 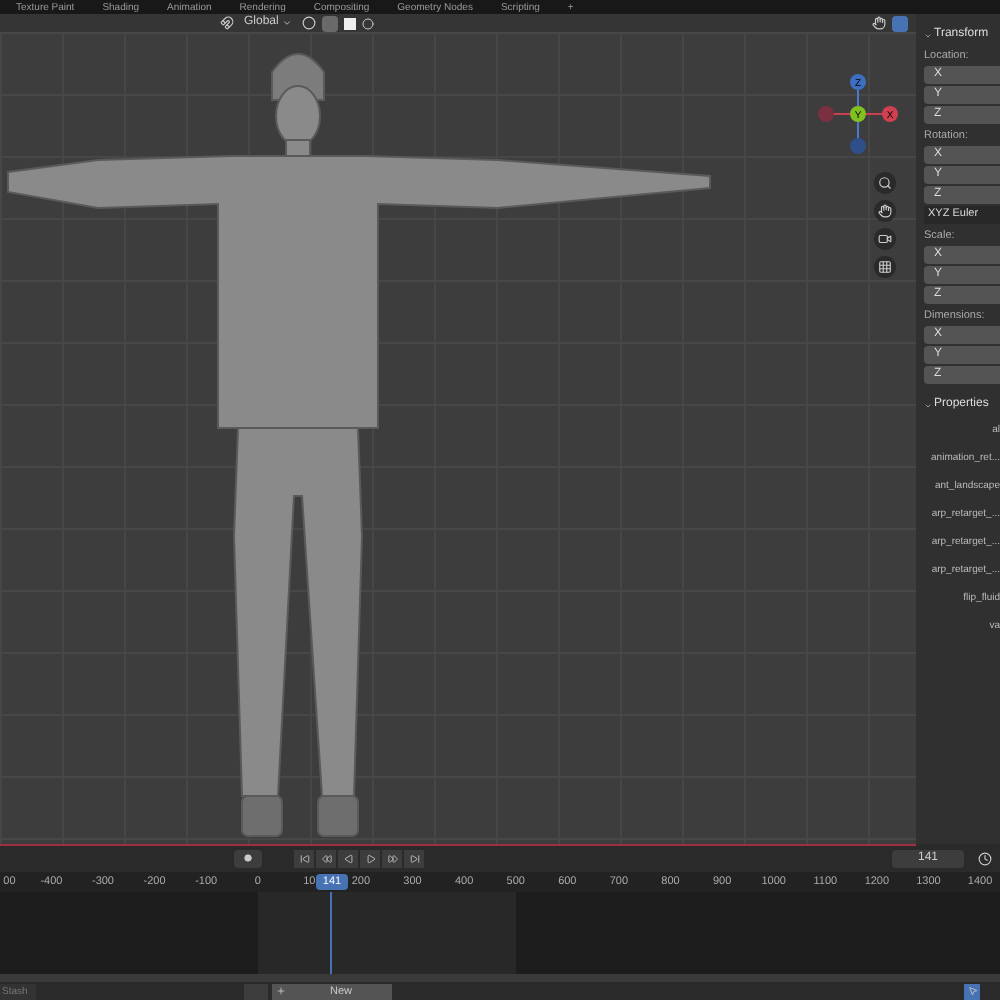 I want to click on snap-icon, so click(x=309, y=23).